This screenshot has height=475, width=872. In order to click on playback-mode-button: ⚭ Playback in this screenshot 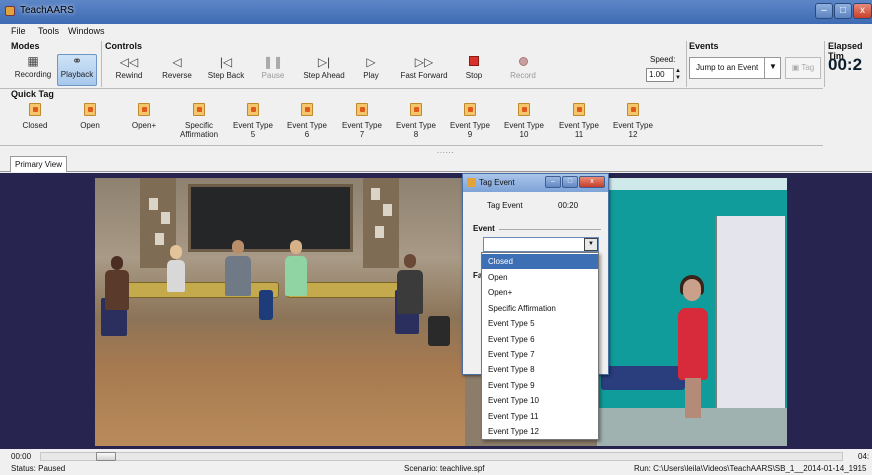, I will do `click(77, 70)`.